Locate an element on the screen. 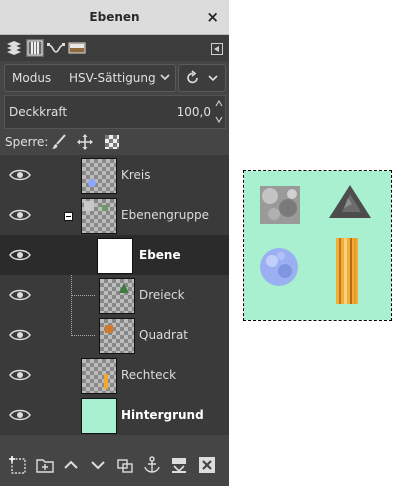 This screenshot has height=486, width=402. lock-position-button is located at coordinates (85, 142).